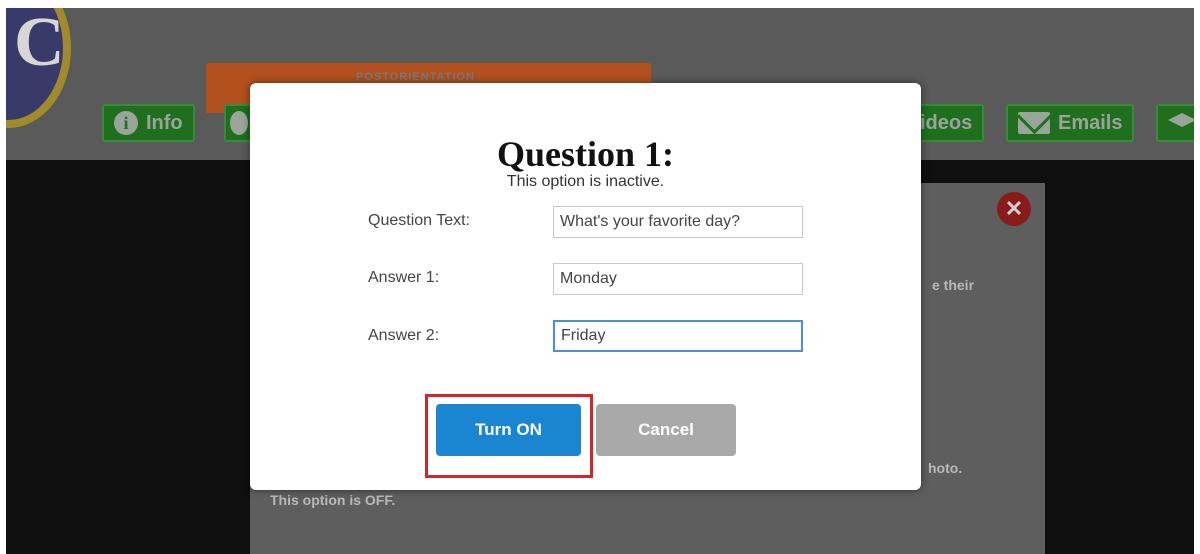 The height and width of the screenshot is (554, 1200). Describe the element at coordinates (126, 123) in the screenshot. I see `info-icon: i` at that location.